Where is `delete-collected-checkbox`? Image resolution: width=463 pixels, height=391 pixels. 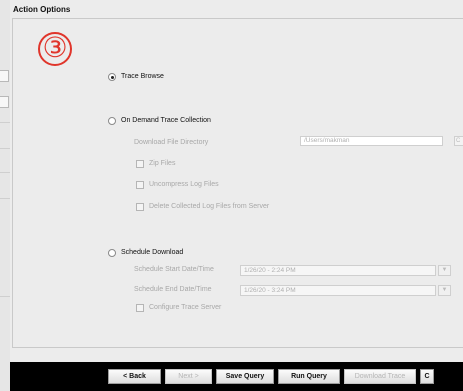 delete-collected-checkbox is located at coordinates (140, 207).